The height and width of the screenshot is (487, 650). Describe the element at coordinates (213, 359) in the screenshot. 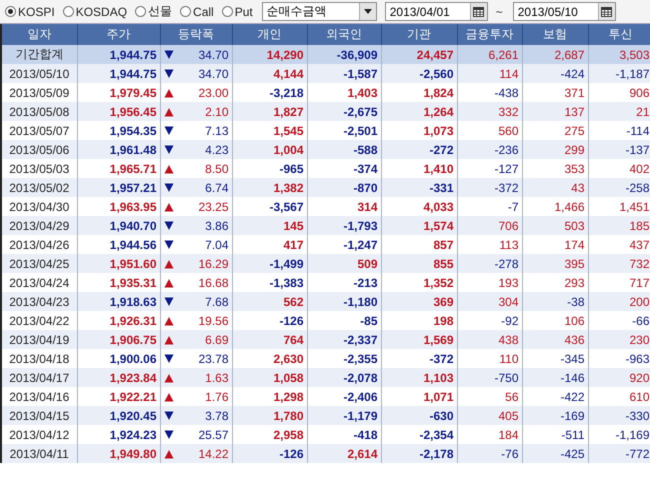

I see `change-value: 23.78` at that location.